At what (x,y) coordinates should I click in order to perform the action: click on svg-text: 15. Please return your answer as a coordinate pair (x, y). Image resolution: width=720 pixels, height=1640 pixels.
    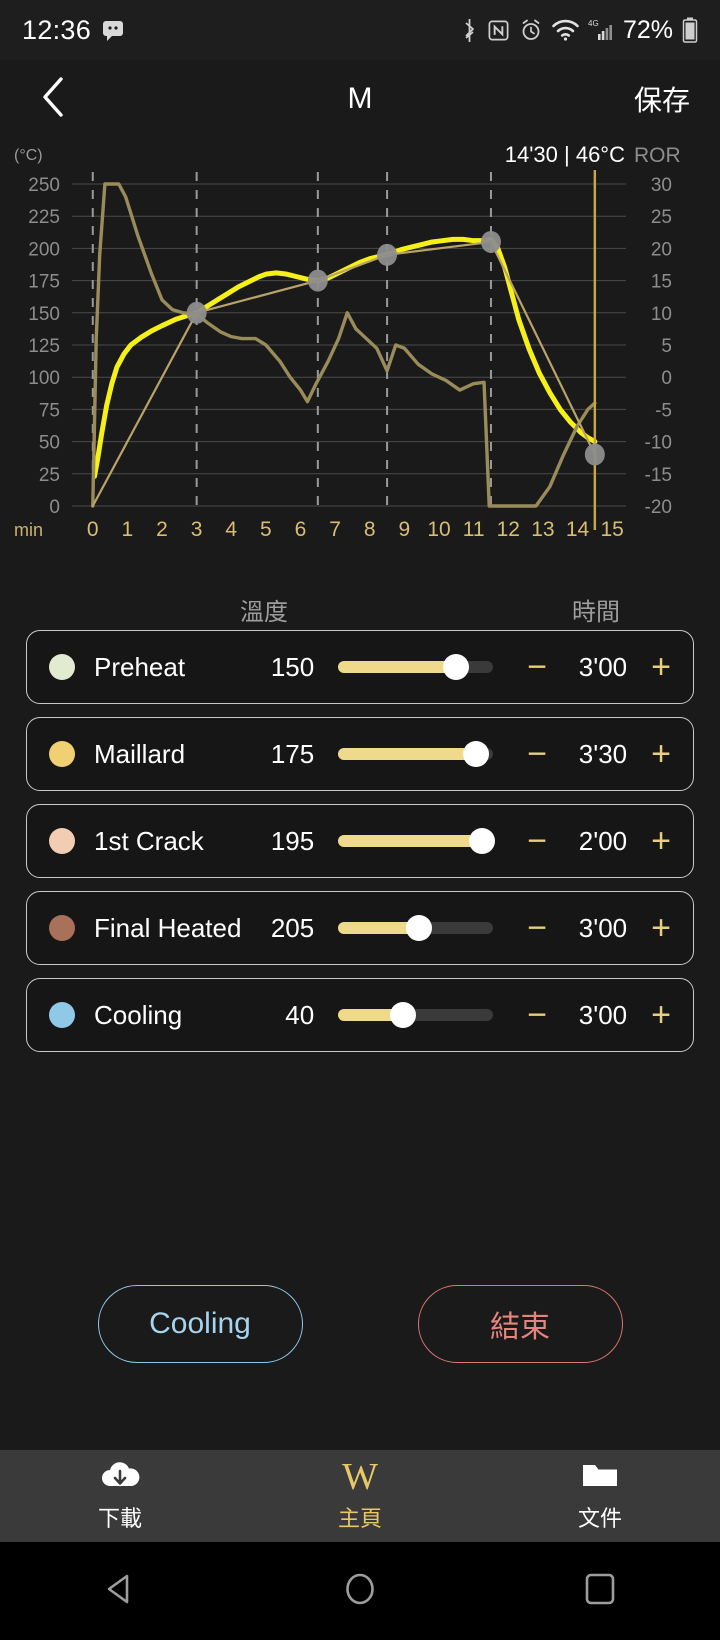
    Looking at the image, I should click on (661, 282).